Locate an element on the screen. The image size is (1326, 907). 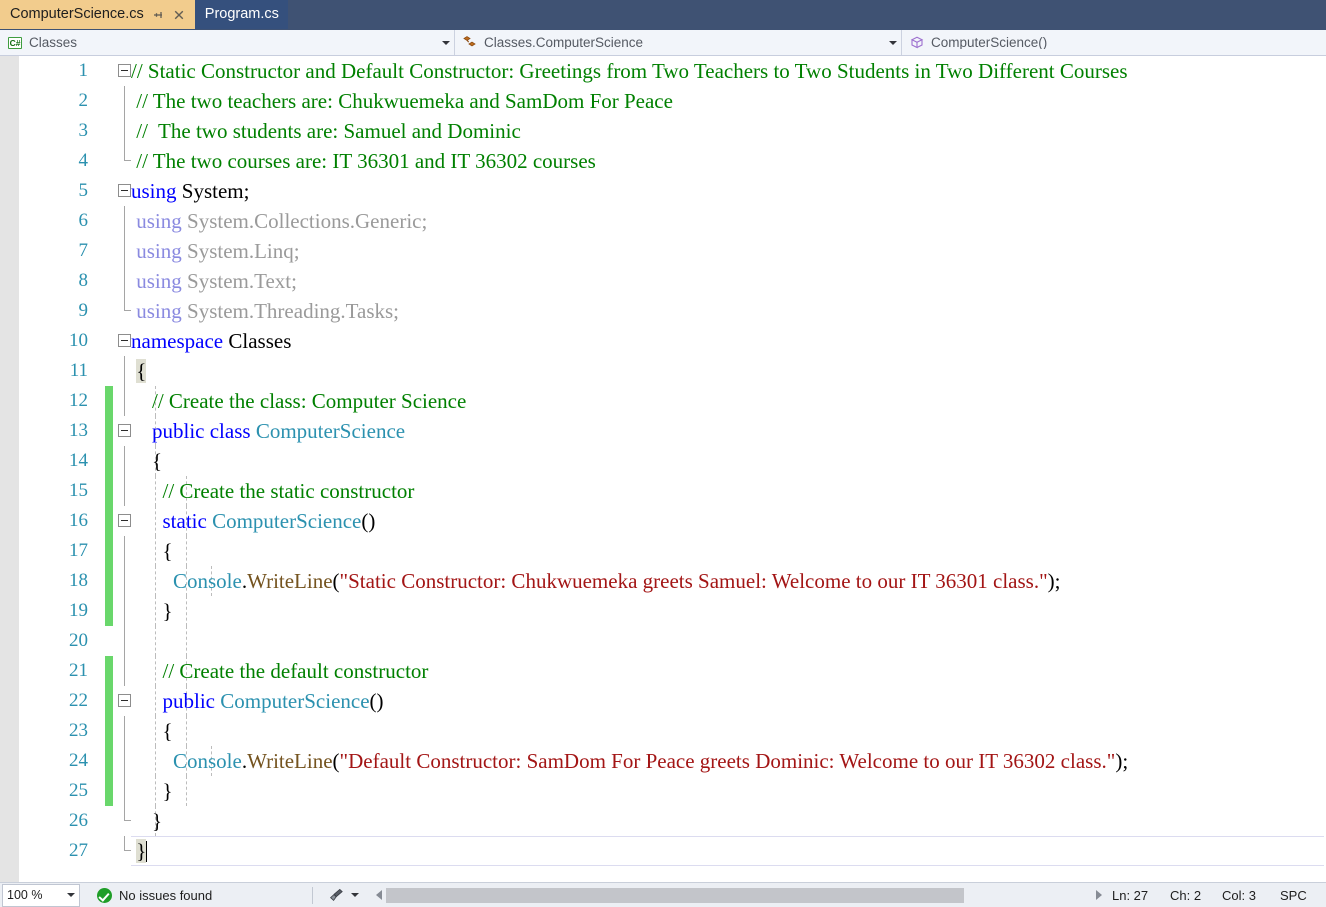
code-line: 14 { is located at coordinates (663, 461).